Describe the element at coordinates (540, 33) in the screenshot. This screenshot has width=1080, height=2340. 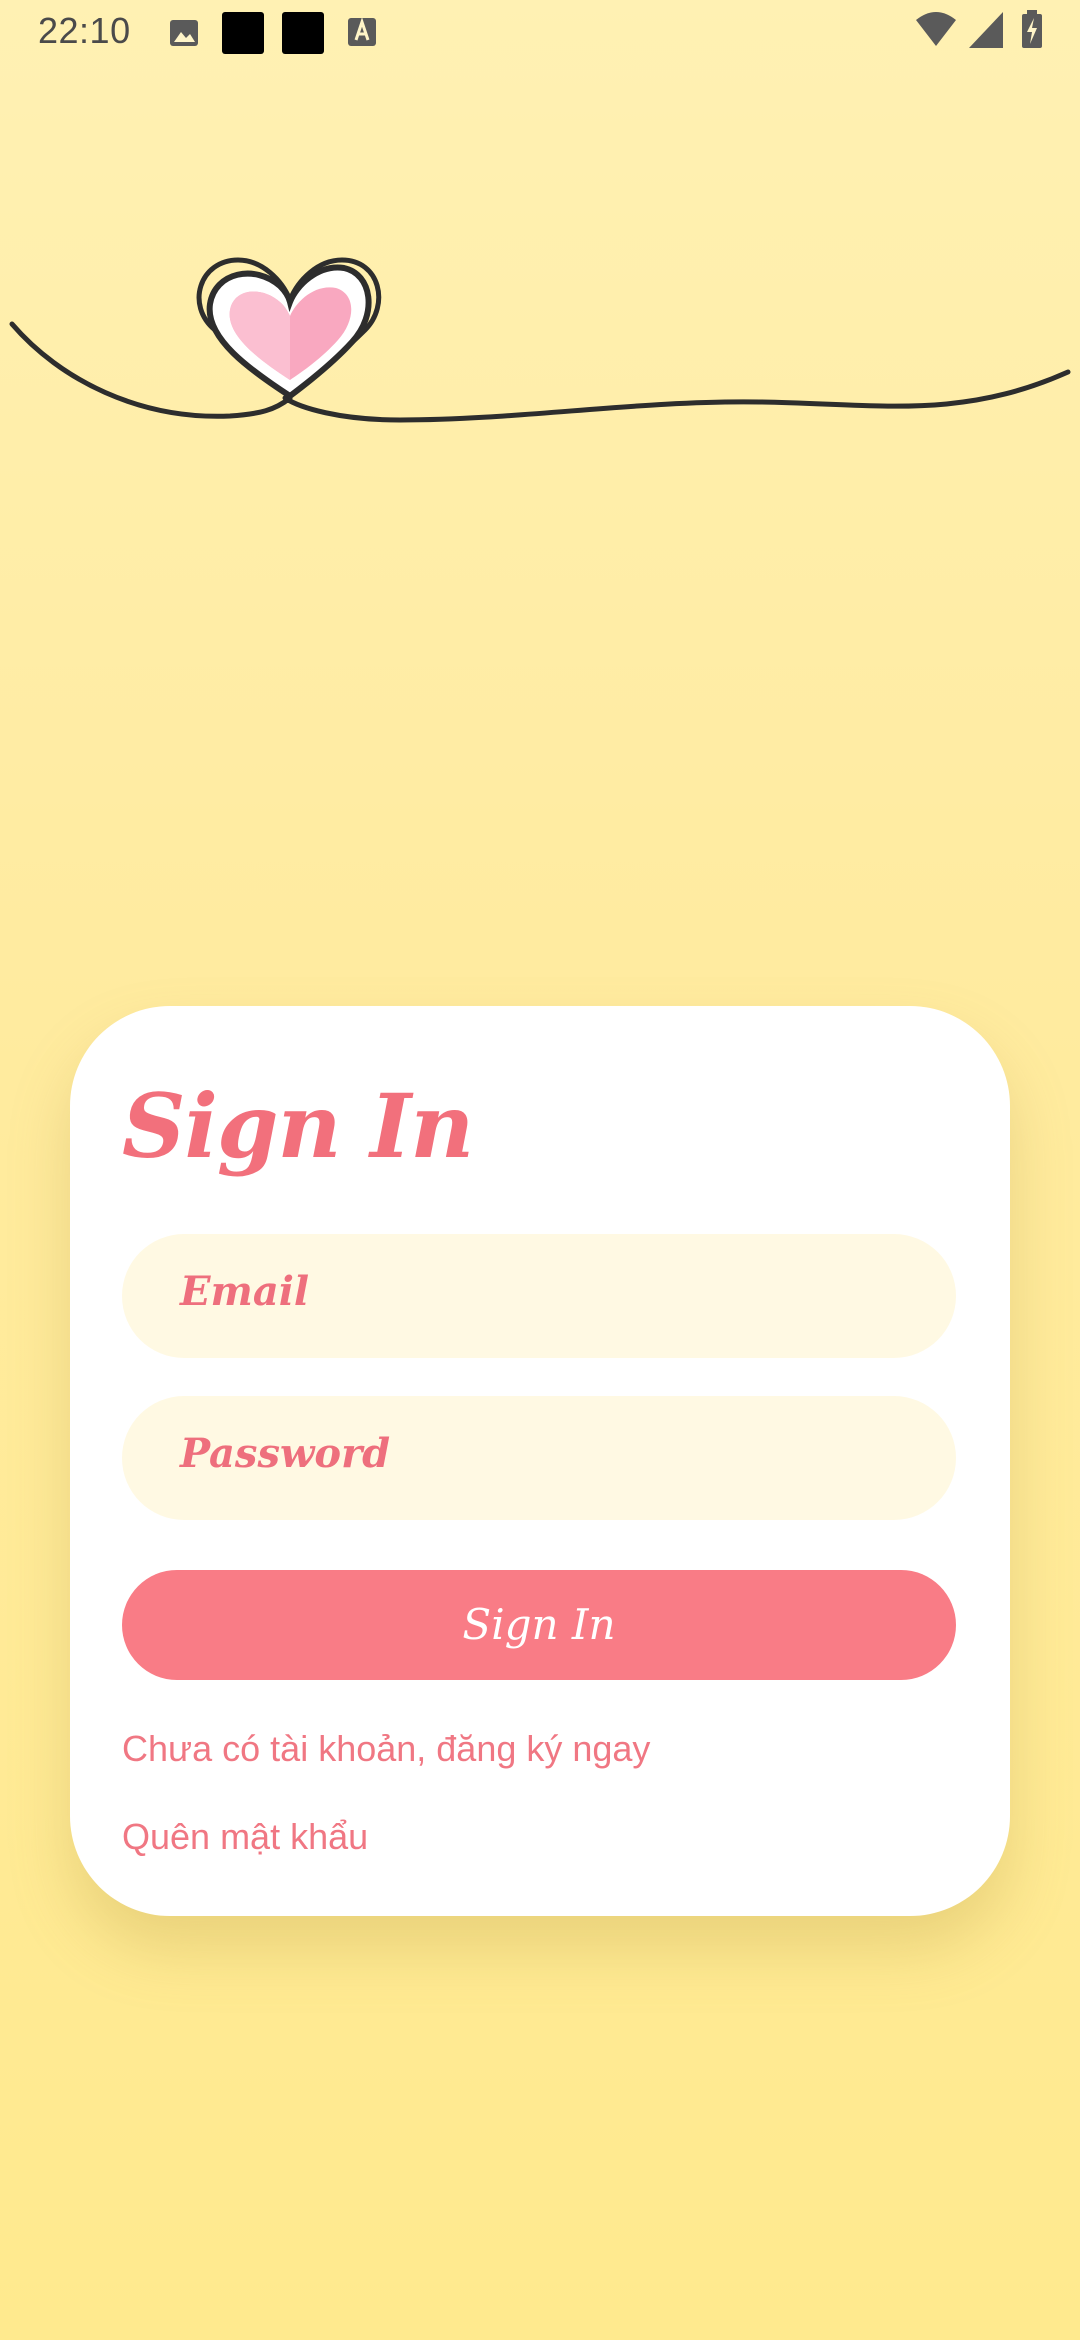
I see `status-bar: 22:10` at that location.